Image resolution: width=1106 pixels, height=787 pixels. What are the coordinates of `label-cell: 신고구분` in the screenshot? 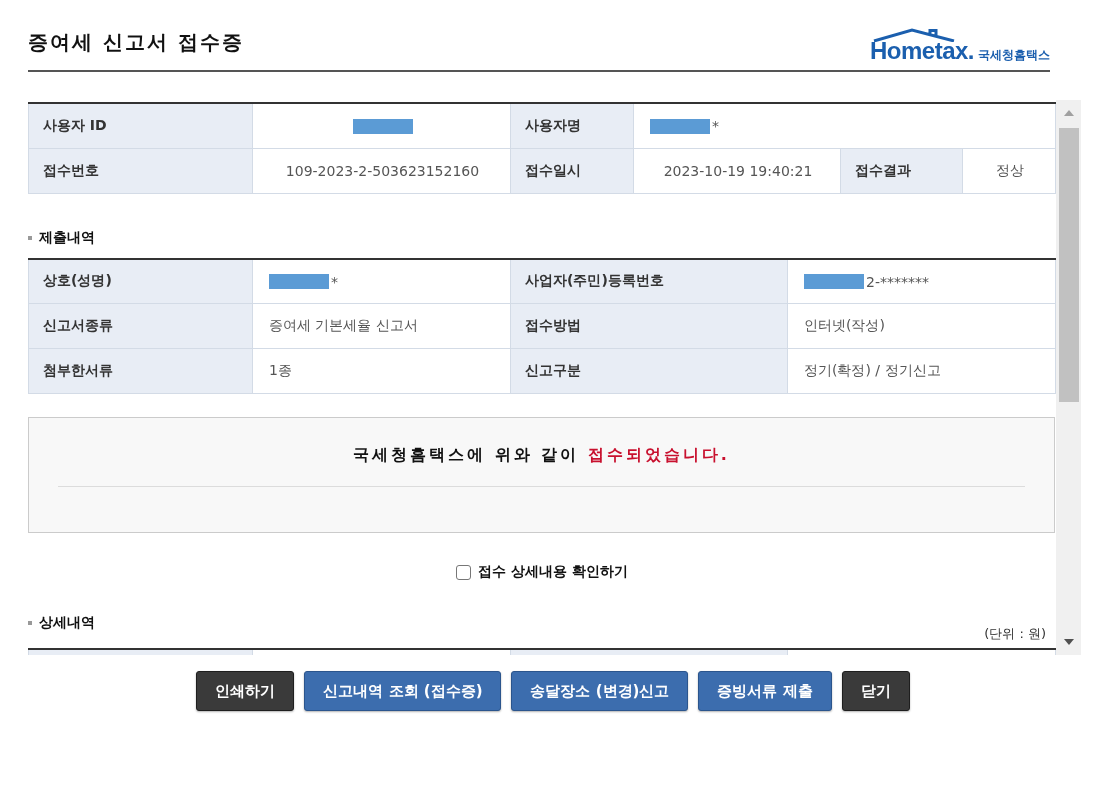 It's located at (649, 371).